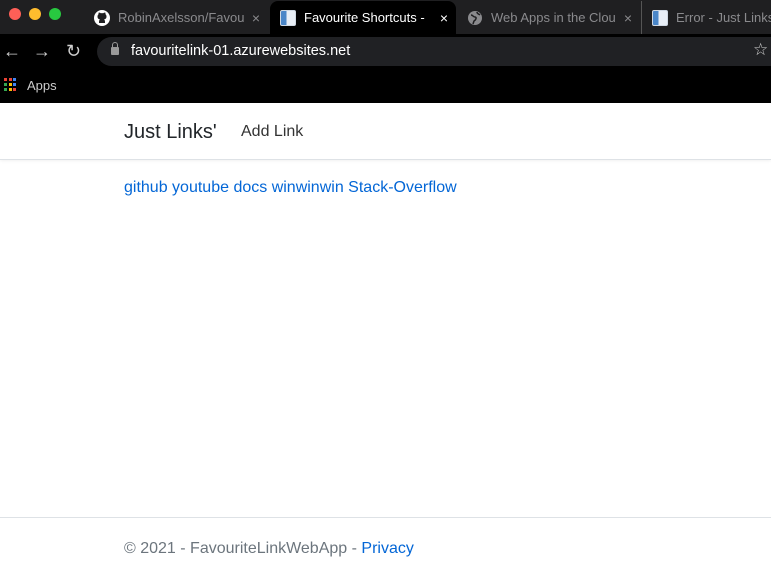 The image size is (771, 571). Describe the element at coordinates (475, 17) in the screenshot. I see `globe-icon` at that location.